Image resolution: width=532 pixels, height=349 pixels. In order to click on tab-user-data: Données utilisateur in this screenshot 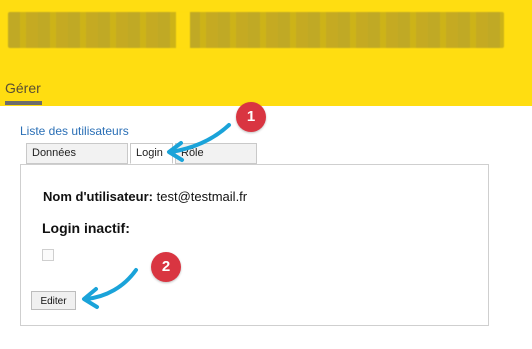, I will do `click(77, 160)`.